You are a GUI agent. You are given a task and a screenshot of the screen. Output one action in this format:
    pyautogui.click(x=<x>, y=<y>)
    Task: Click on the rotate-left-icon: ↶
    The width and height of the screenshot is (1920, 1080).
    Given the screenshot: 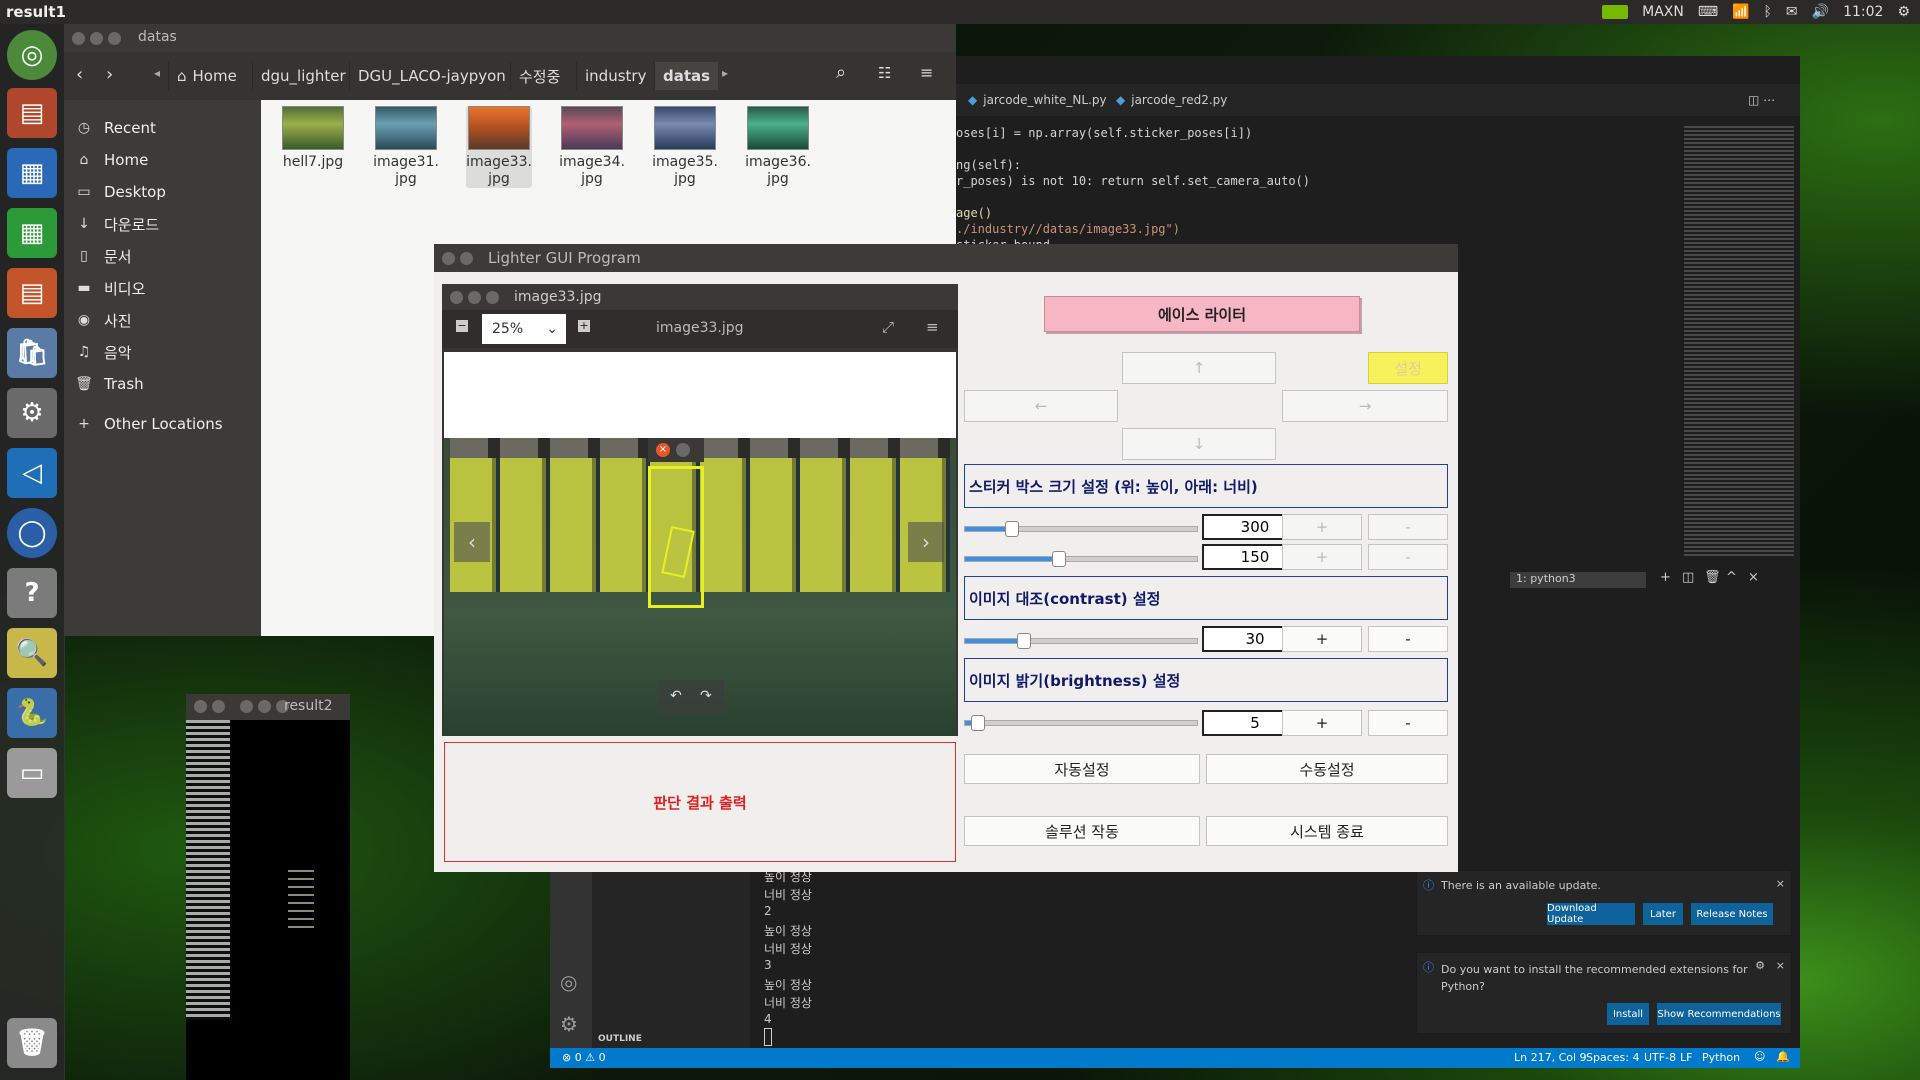 What is the action you would take?
    pyautogui.click(x=676, y=696)
    